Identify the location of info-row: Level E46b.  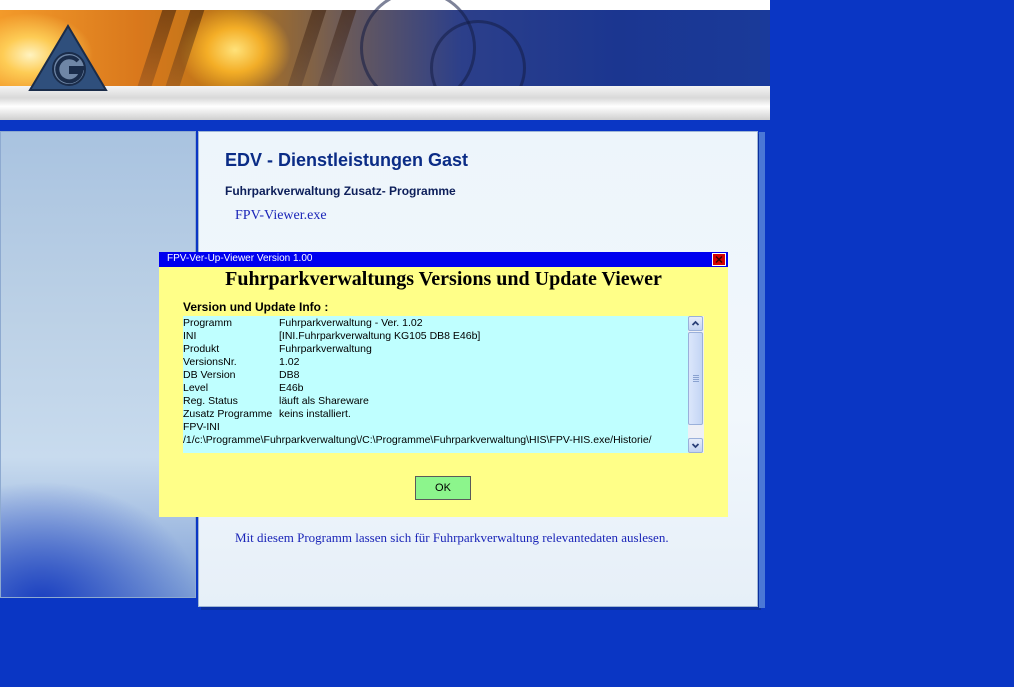
(436, 388).